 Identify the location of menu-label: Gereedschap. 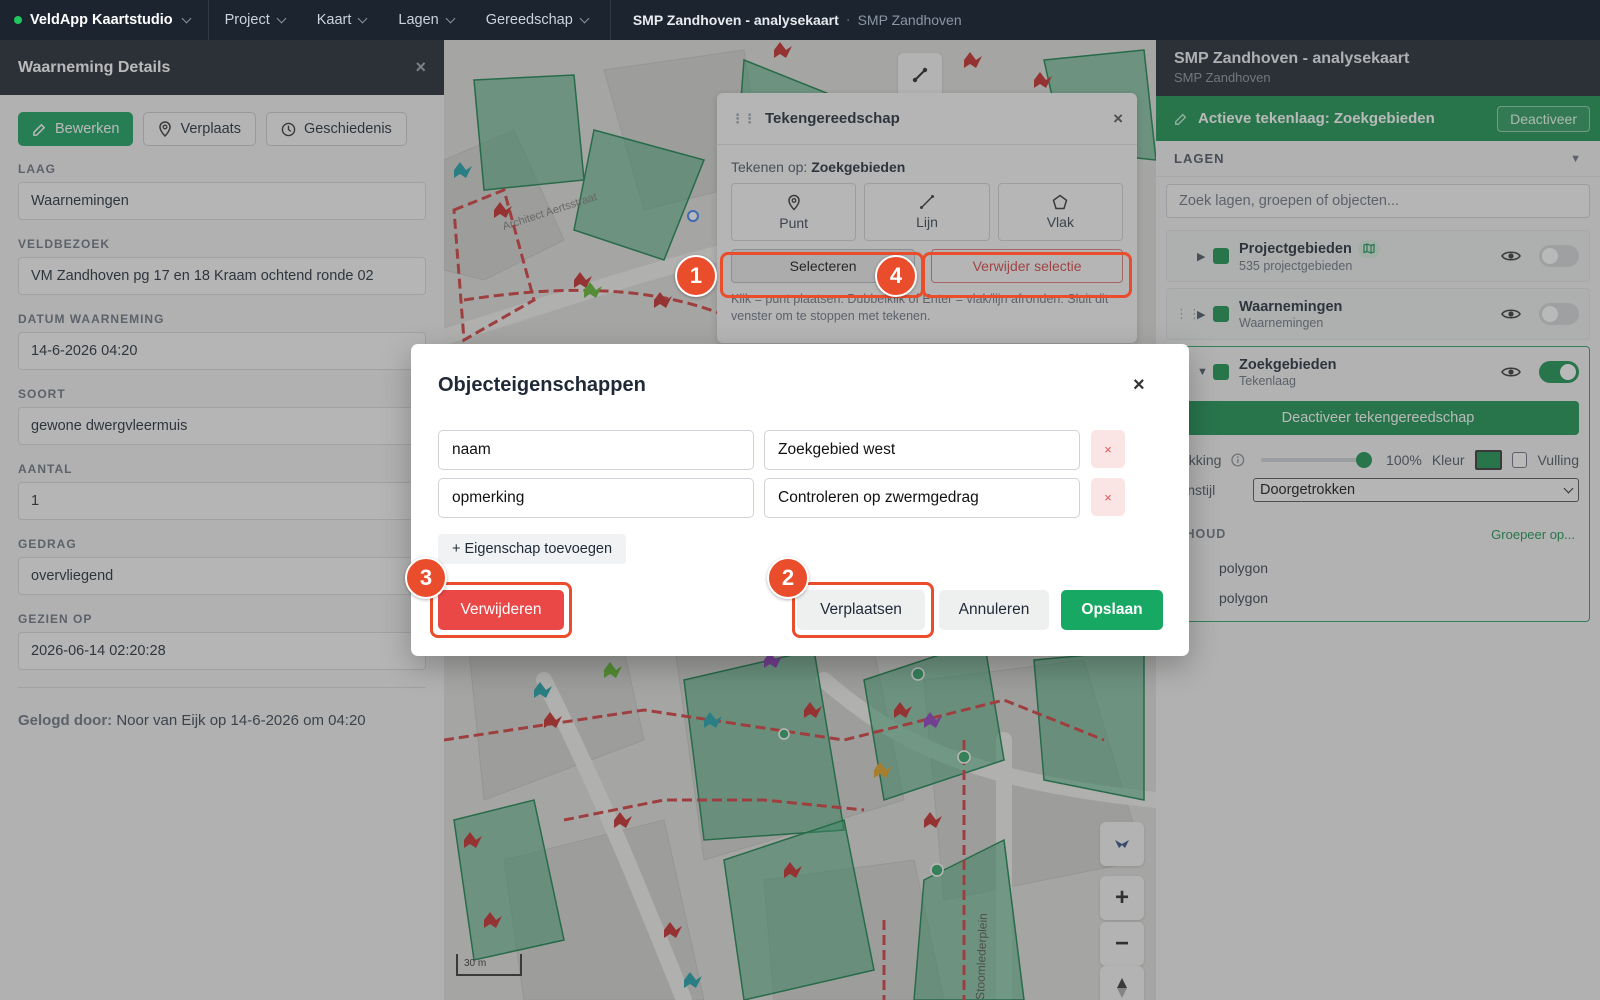
(529, 20).